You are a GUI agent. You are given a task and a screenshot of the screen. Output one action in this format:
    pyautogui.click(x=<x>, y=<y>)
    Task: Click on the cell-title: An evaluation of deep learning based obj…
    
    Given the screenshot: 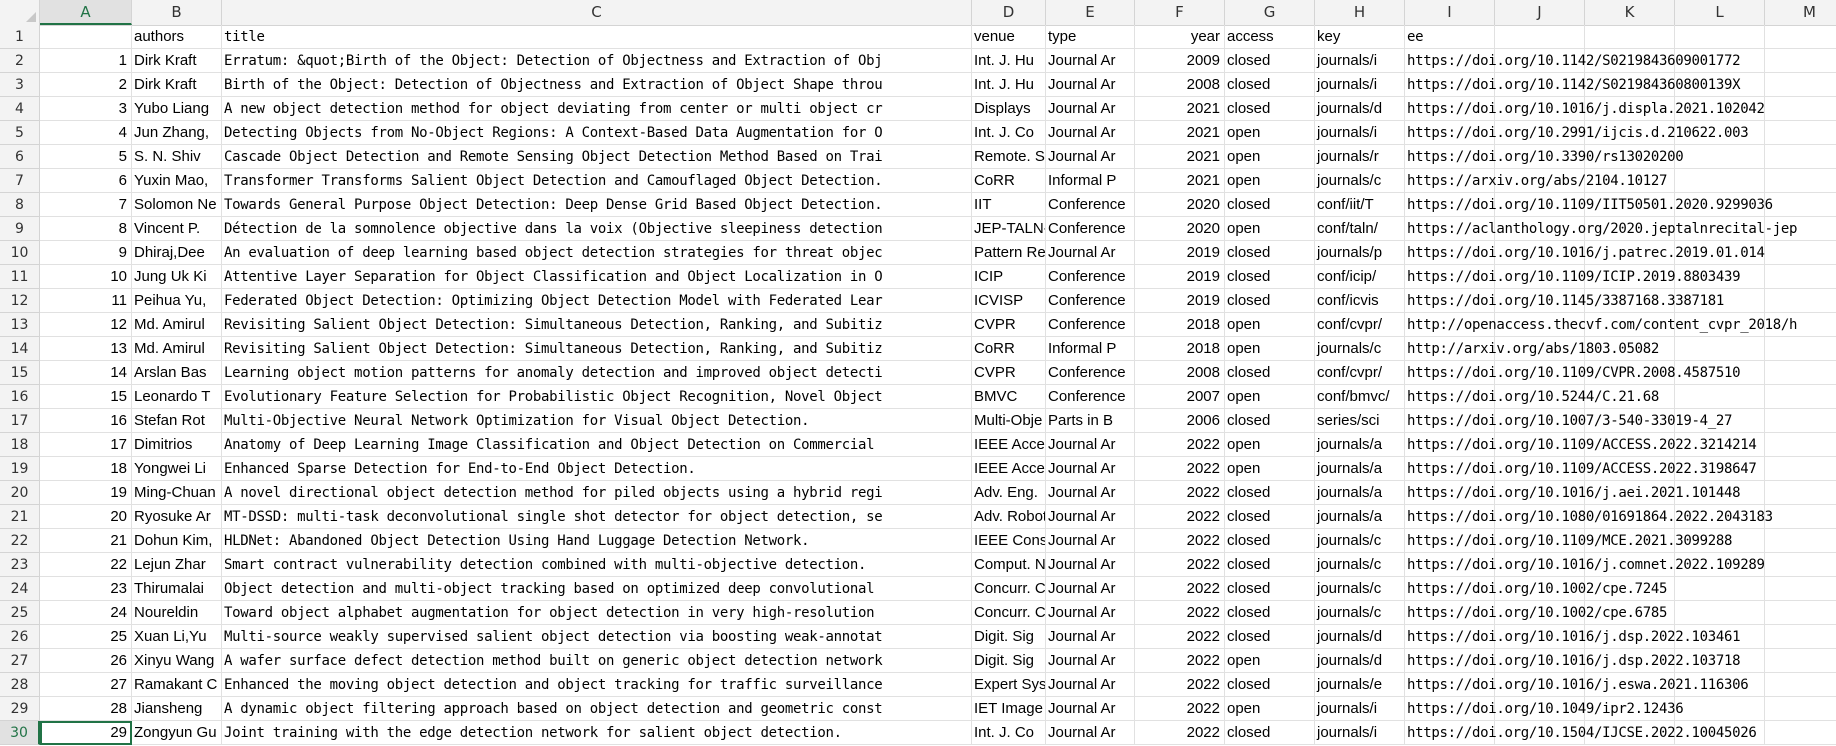 What is the action you would take?
    pyautogui.click(x=597, y=253)
    